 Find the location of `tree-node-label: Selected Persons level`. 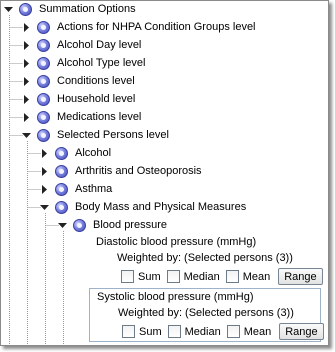

tree-node-label: Selected Persons level is located at coordinates (113, 135).